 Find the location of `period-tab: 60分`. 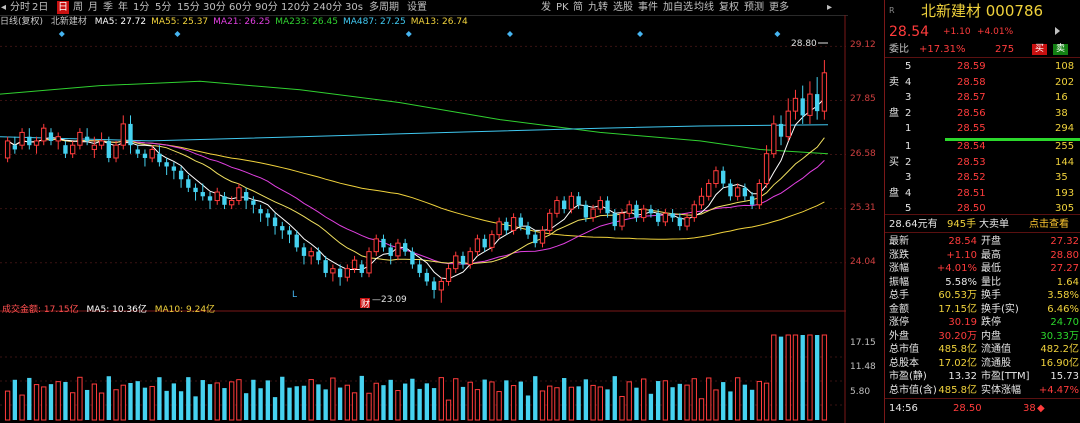

period-tab: 60分 is located at coordinates (240, 7).